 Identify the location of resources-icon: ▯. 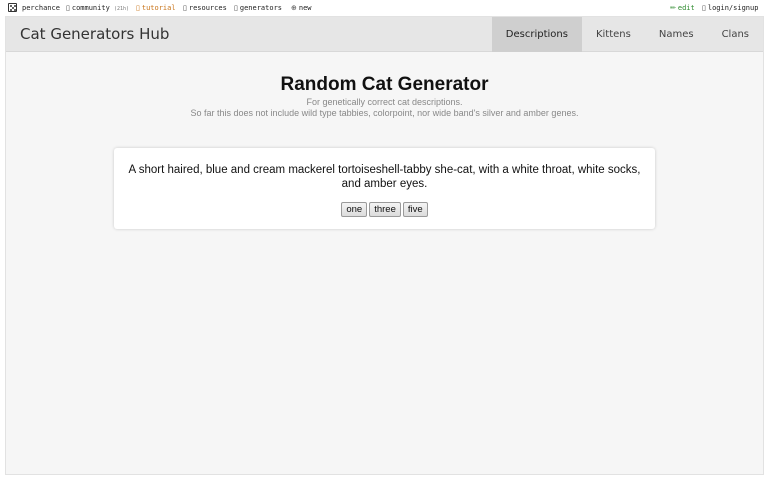
(185, 8).